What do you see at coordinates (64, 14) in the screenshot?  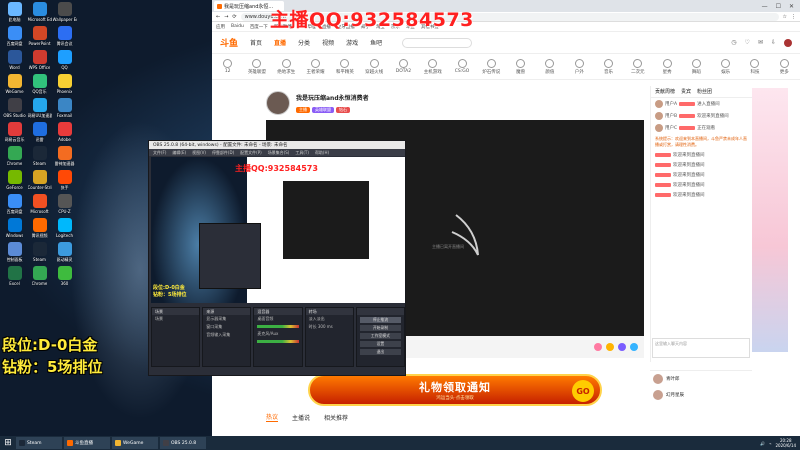 I see `desktop-icon: Wallpaper Engine` at bounding box center [64, 14].